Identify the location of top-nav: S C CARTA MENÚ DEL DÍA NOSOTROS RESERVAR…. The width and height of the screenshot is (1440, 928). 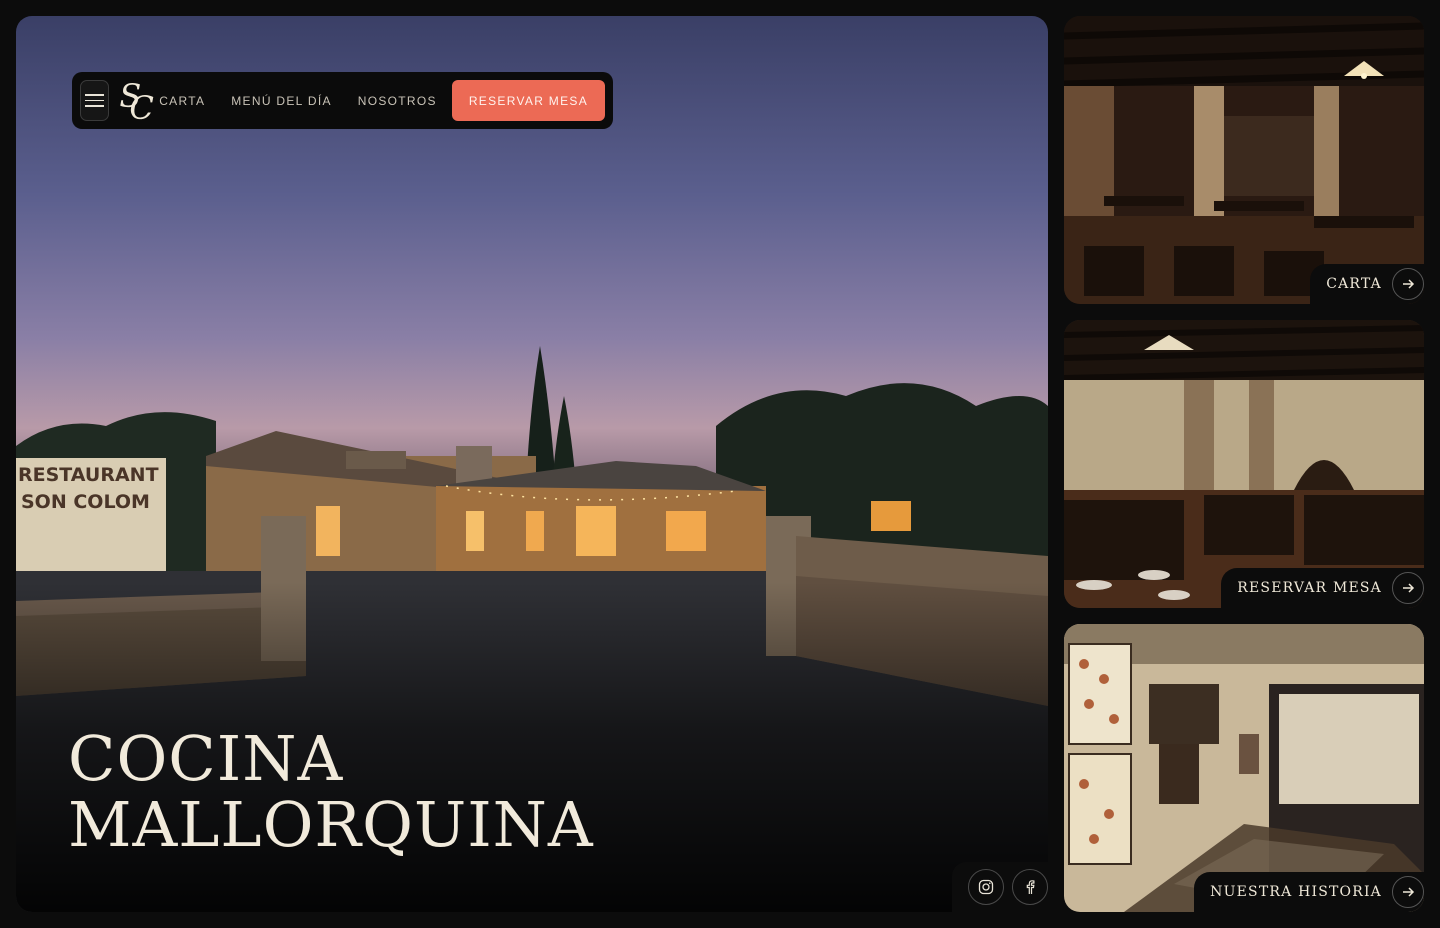
(342, 100).